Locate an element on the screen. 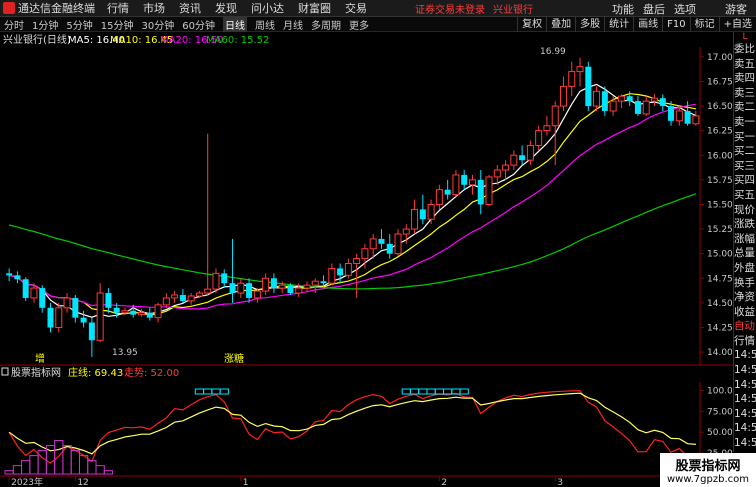 The height and width of the screenshot is (487, 756). menu-item-options: 选项 is located at coordinates (685, 9).